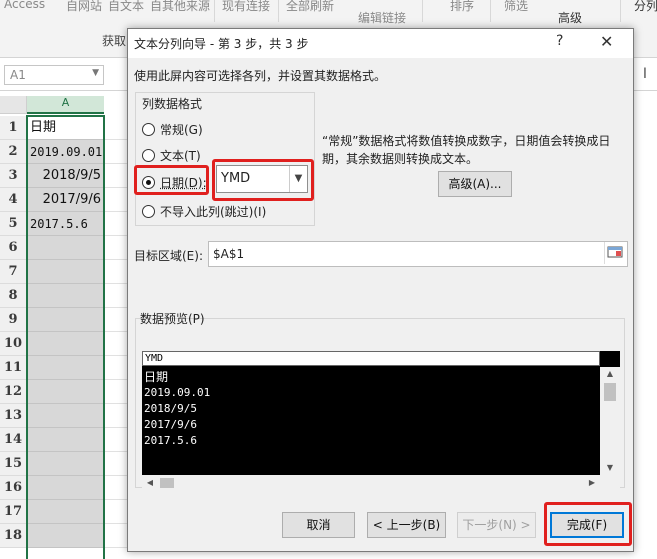 Image resolution: width=657 pixels, height=559 pixels. I want to click on cell-a14, so click(65, 440).